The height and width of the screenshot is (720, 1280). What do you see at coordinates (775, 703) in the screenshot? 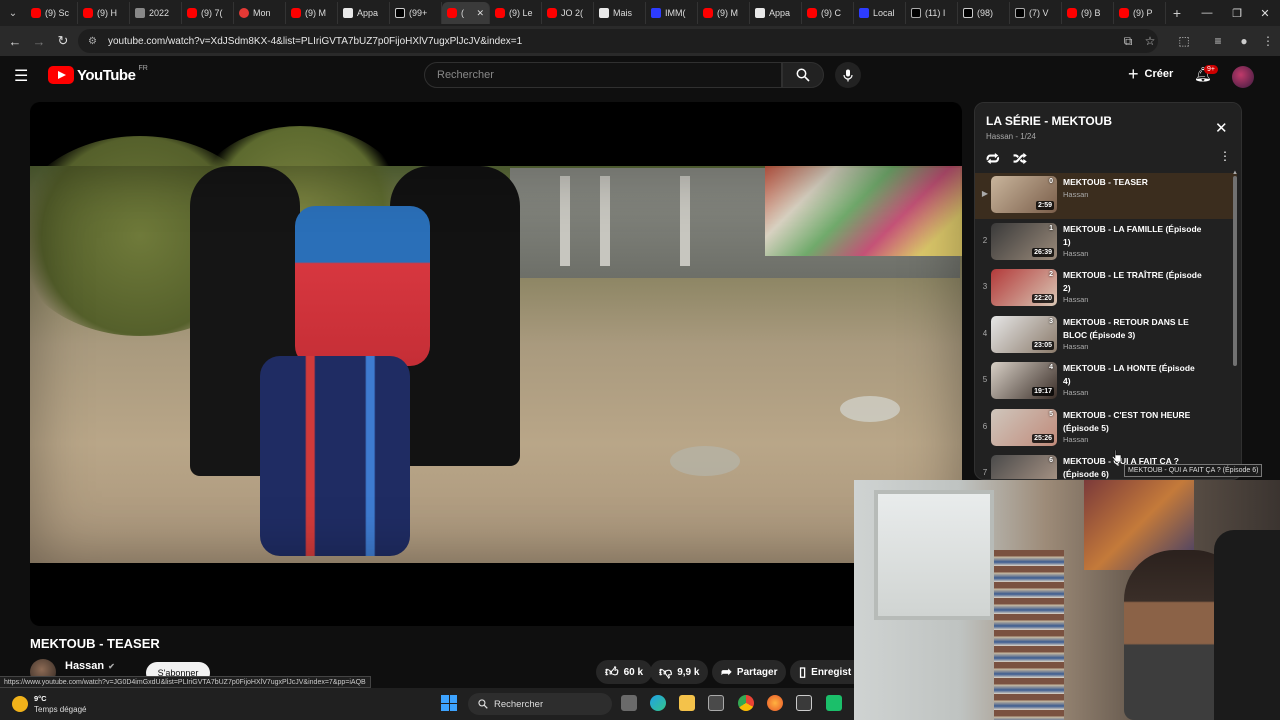
I see `firefox-icon` at bounding box center [775, 703].